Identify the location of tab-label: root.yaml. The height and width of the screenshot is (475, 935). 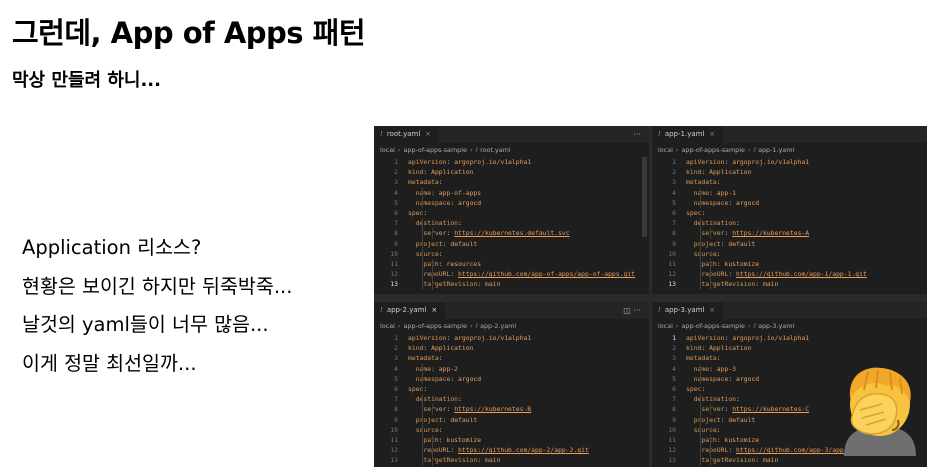
(403, 134).